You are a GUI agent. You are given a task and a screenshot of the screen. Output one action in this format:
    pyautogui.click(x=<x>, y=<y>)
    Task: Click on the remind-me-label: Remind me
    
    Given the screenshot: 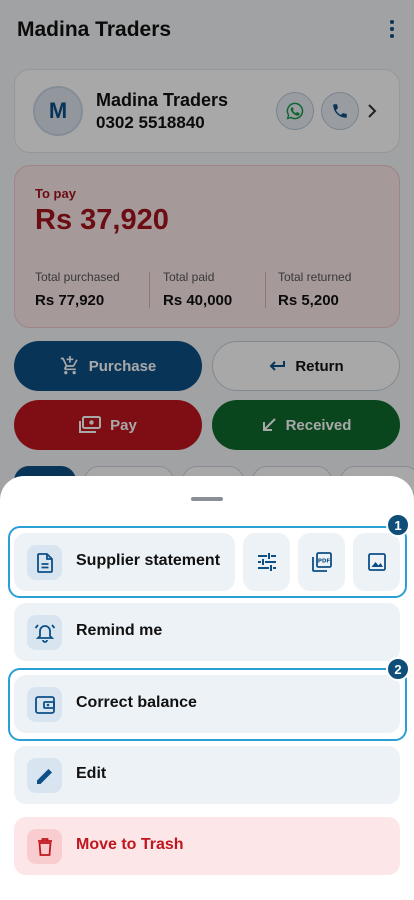 What is the action you would take?
    pyautogui.click(x=119, y=630)
    